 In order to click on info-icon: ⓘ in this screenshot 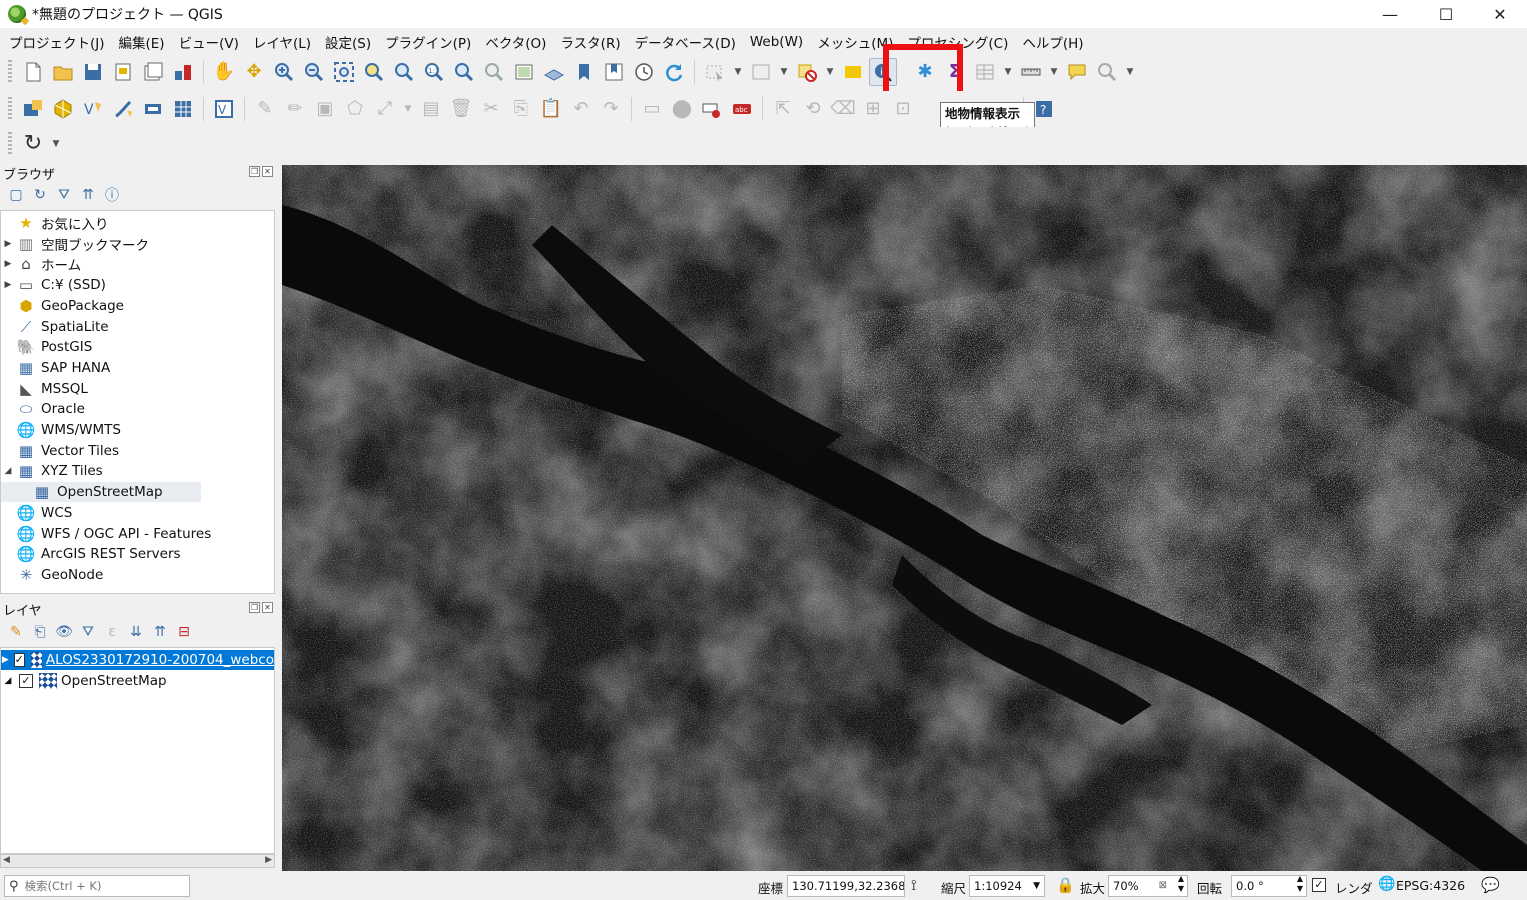, I will do `click(112, 195)`.